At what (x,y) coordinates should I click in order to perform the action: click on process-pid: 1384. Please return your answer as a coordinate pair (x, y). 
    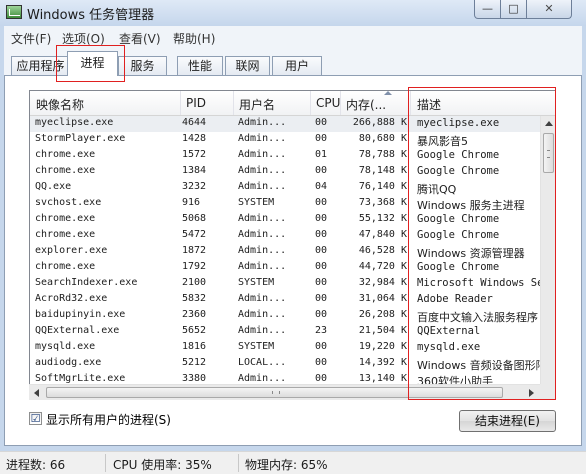
    Looking at the image, I should click on (194, 170).